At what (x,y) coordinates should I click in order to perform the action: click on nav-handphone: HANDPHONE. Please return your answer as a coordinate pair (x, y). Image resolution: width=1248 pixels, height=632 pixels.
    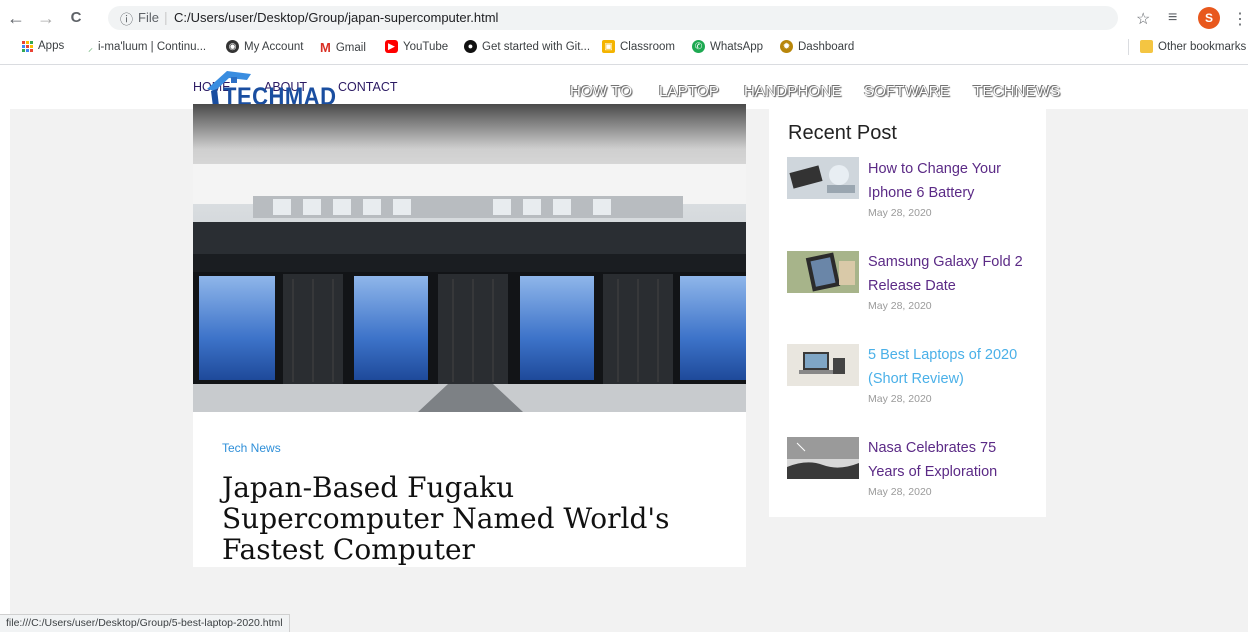
    Looking at the image, I should click on (793, 91).